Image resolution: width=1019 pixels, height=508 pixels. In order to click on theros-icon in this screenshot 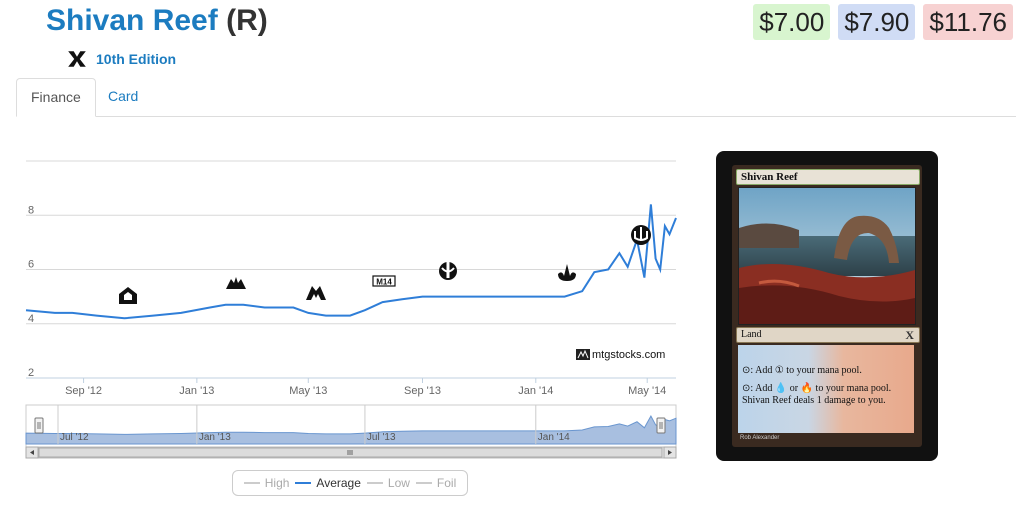, I will do `click(448, 271)`.